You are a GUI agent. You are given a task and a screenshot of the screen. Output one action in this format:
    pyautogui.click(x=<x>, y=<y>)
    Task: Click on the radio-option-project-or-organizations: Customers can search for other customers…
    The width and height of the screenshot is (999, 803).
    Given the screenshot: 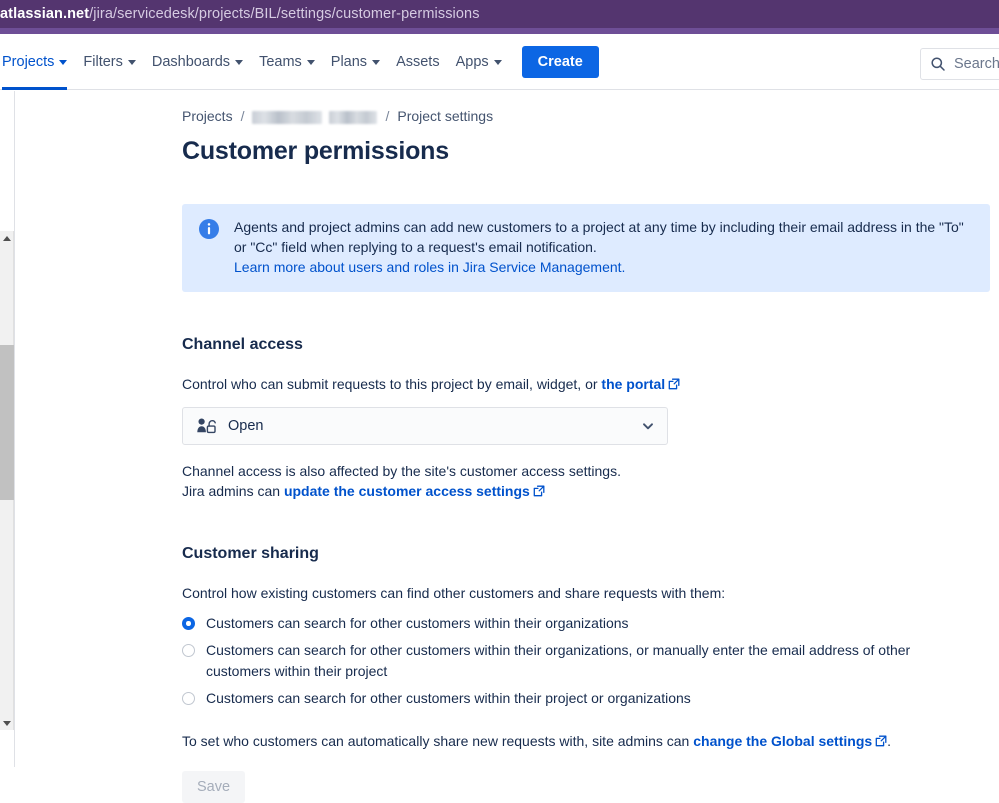 What is the action you would take?
    pyautogui.click(x=577, y=698)
    